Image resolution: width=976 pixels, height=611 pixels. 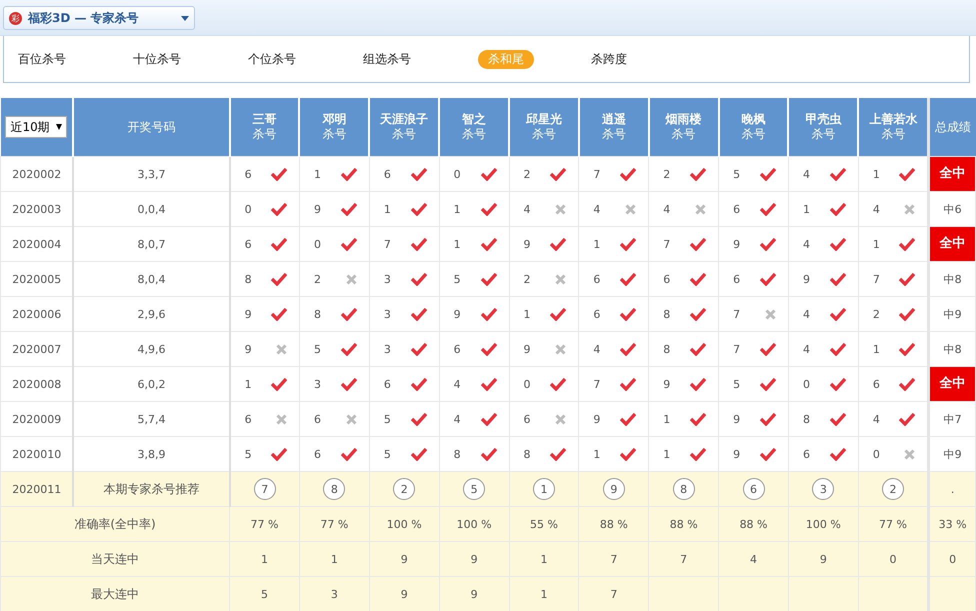 I want to click on column-header: 总成绩, so click(x=952, y=127).